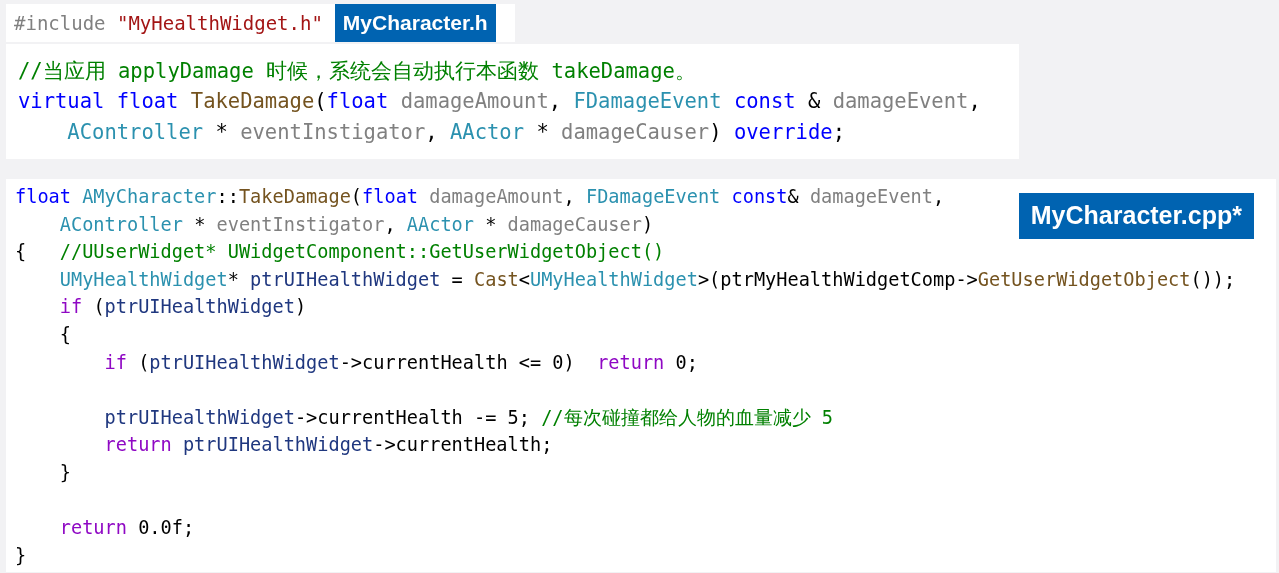 Image resolution: width=1279 pixels, height=573 pixels. Describe the element at coordinates (168, 23) in the screenshot. I see `include-line: #include "MyHealthWidget.h"` at that location.